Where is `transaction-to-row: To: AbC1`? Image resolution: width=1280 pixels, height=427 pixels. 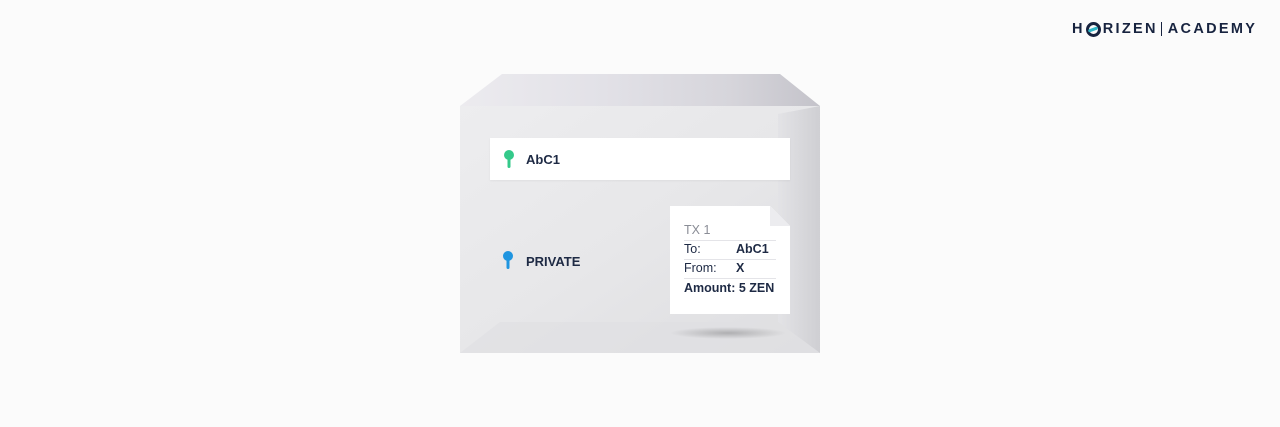
transaction-to-row: To: AbC1 is located at coordinates (730, 249).